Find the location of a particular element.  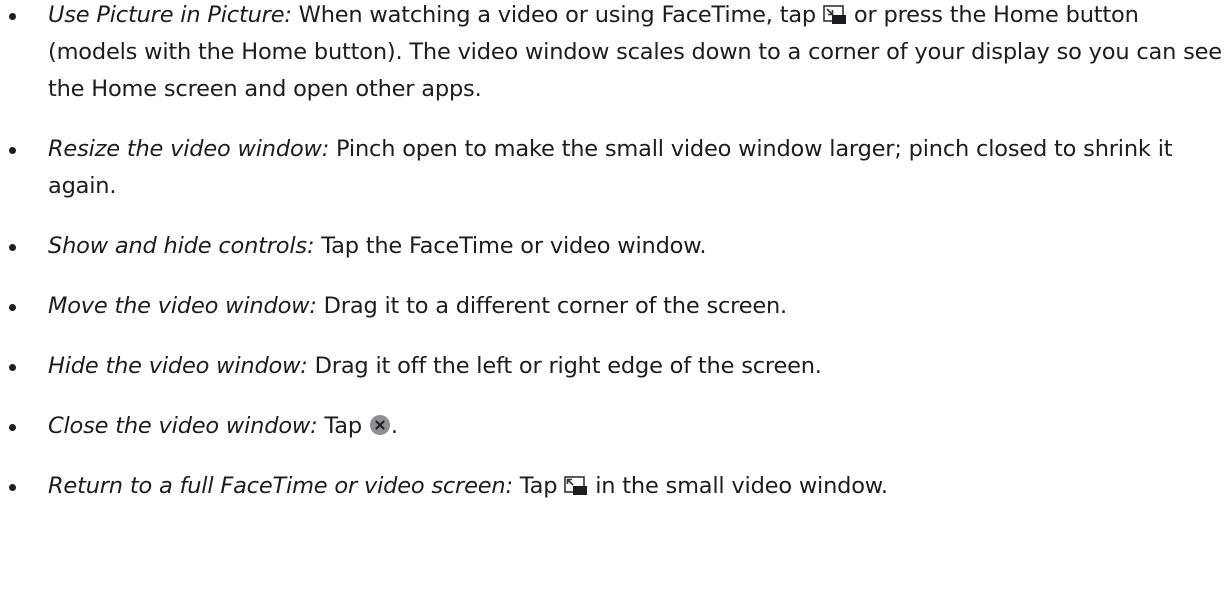

item-text: Tap the FaceTime or video window. is located at coordinates (510, 246).